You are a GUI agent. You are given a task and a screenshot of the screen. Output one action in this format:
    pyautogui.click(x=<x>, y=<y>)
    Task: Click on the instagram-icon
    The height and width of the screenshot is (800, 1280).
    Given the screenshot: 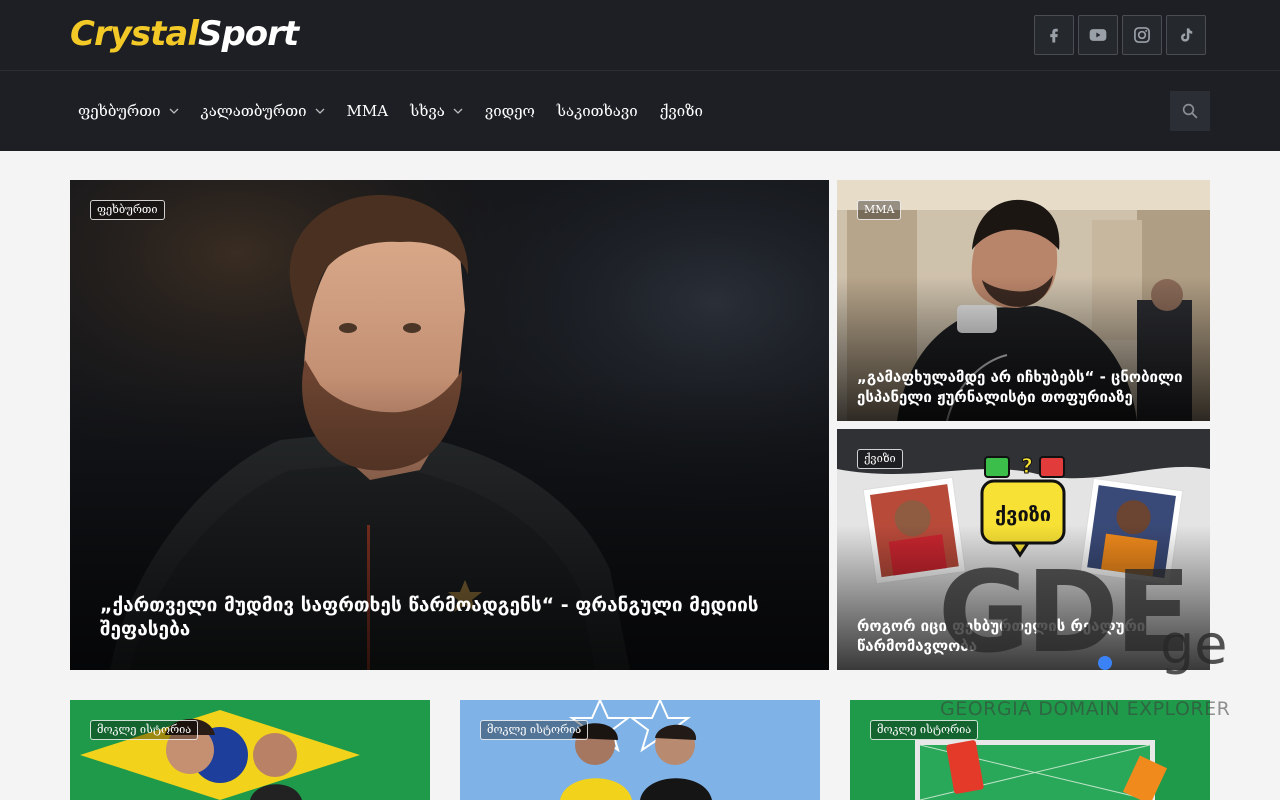 What is the action you would take?
    pyautogui.click(x=1142, y=35)
    